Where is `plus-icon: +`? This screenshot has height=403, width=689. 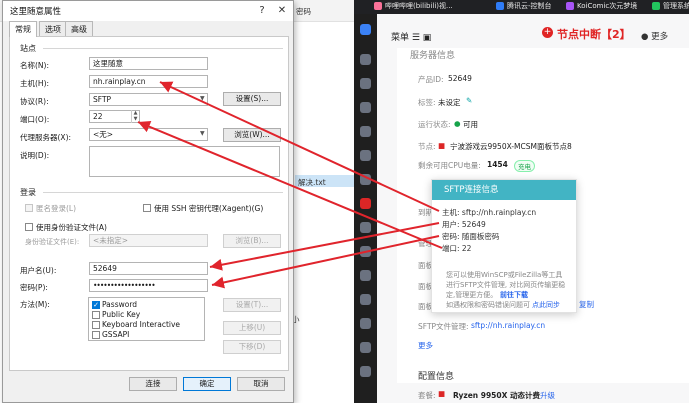 plus-icon: + is located at coordinates (547, 32).